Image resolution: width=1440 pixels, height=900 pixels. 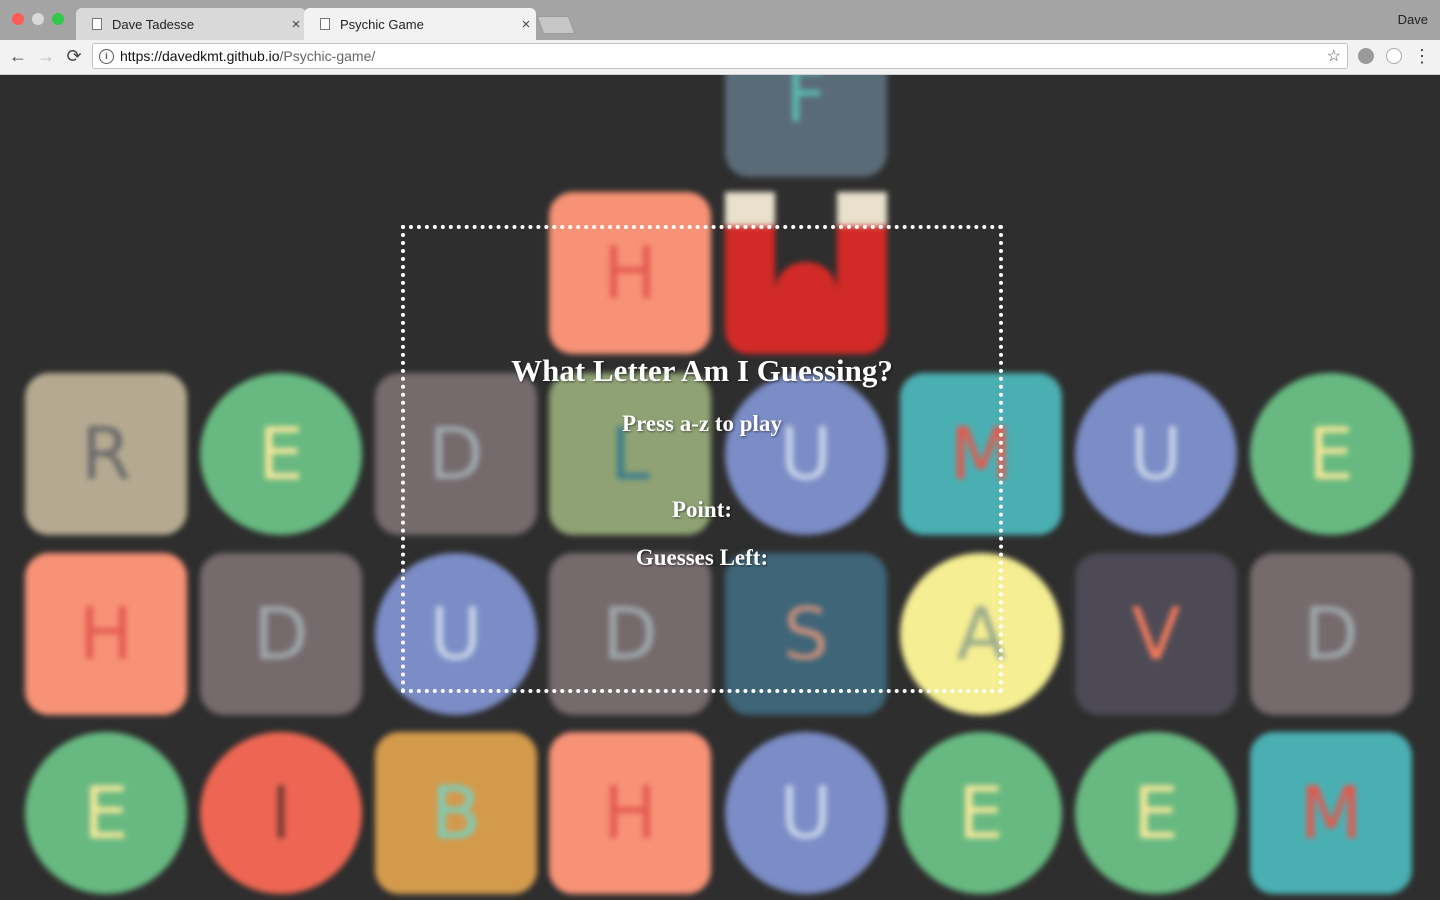 What do you see at coordinates (1366, 56) in the screenshot?
I see `extension-bug-icon` at bounding box center [1366, 56].